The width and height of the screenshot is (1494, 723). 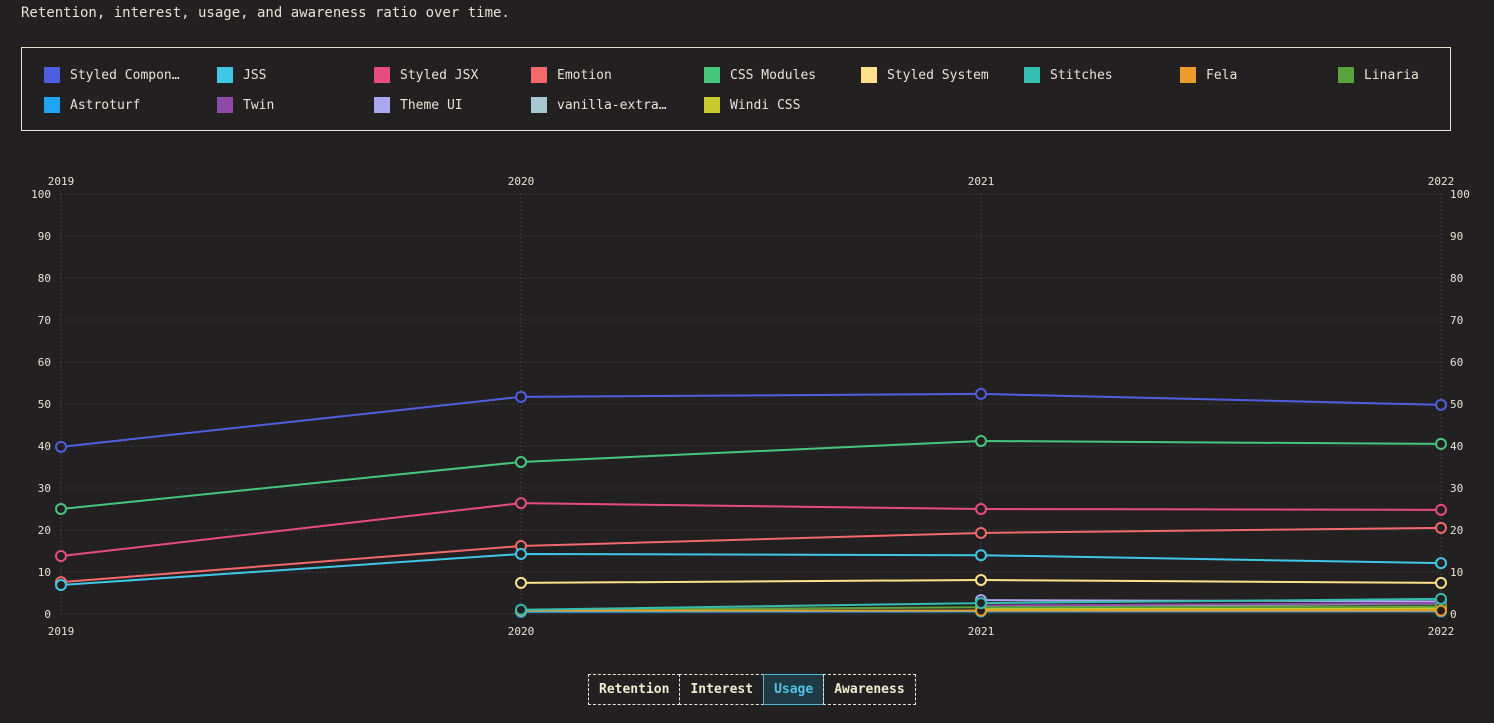 I want to click on legend-label: Theme UI, so click(x=431, y=105).